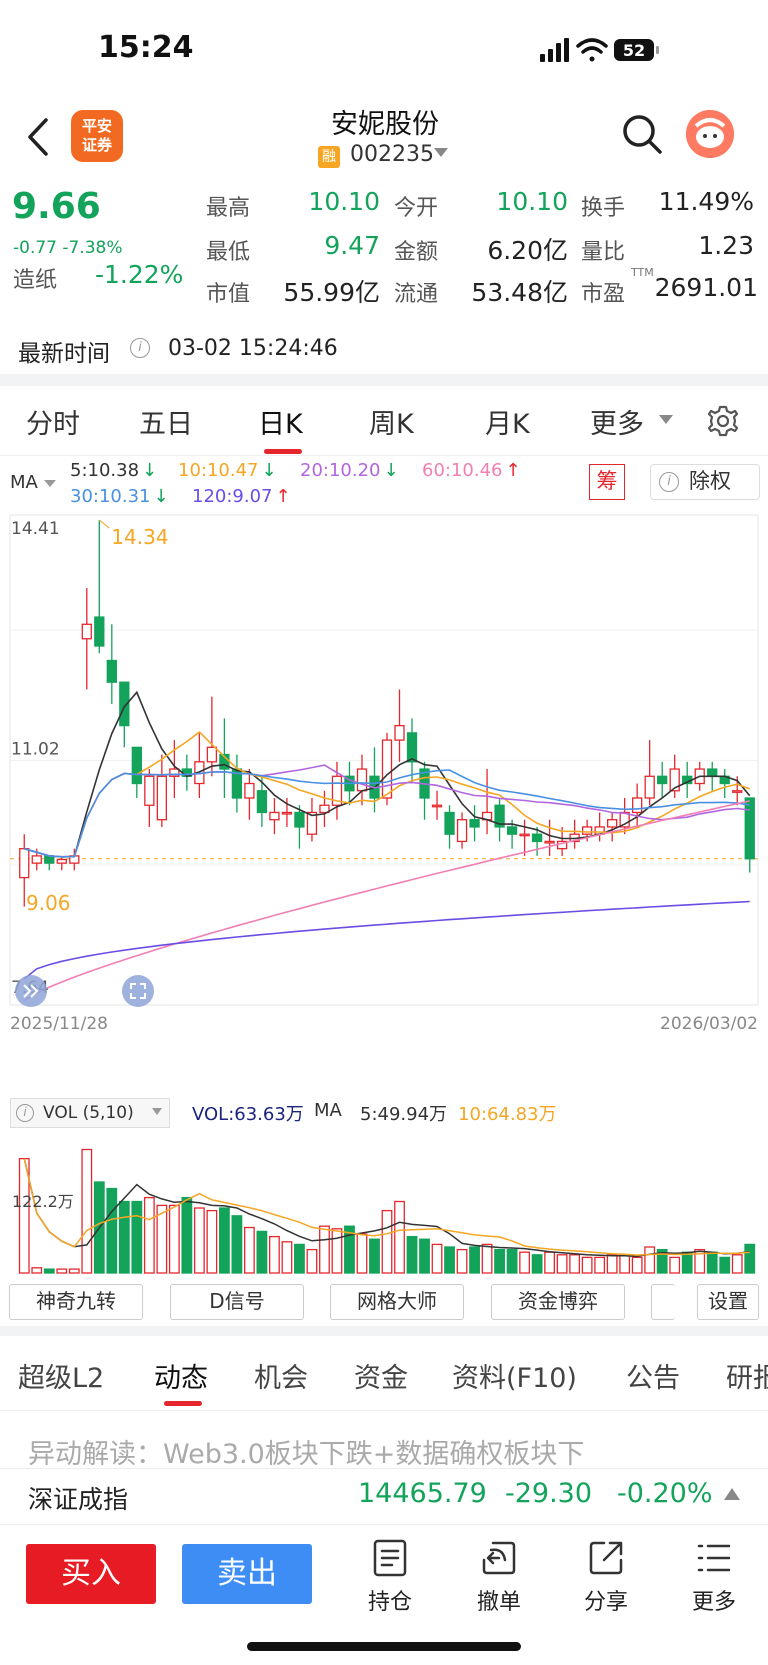 The height and width of the screenshot is (1665, 768). I want to click on arrow-up-icon: ↑, so click(283, 496).